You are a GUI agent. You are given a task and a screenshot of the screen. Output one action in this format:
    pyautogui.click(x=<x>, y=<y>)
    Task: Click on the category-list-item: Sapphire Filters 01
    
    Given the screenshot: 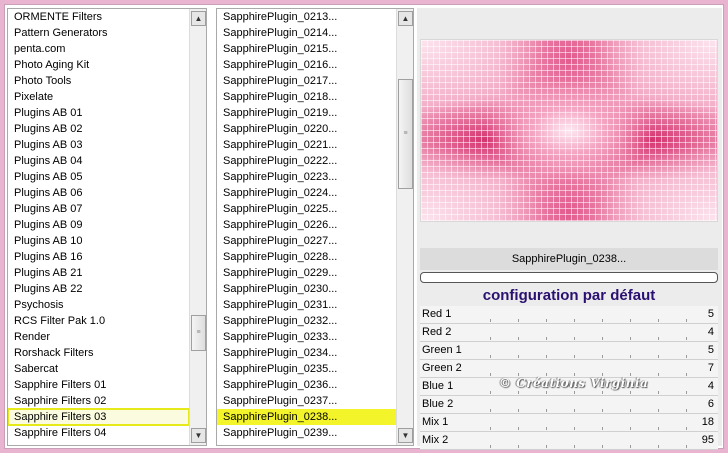 What is the action you would take?
    pyautogui.click(x=98, y=385)
    